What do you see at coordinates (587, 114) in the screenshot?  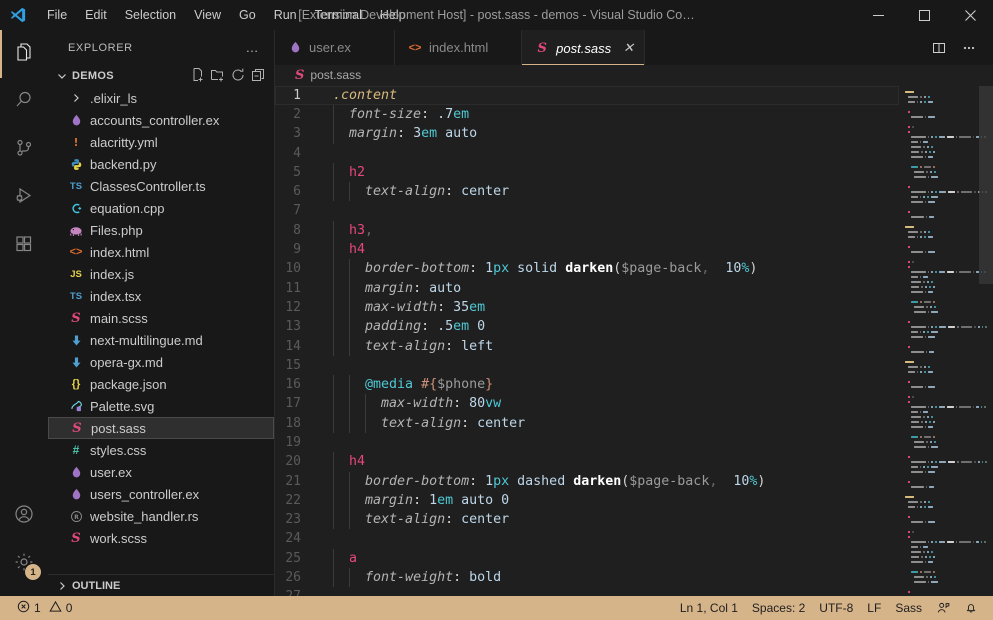 I see `code-line: 2 font-size: .7em` at bounding box center [587, 114].